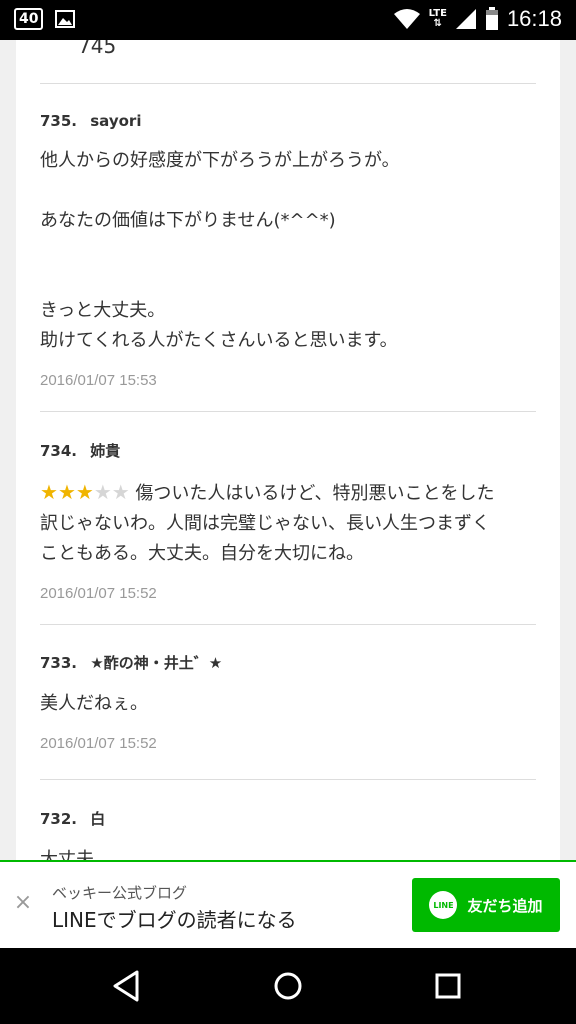 The height and width of the screenshot is (1024, 576). What do you see at coordinates (188, 220) in the screenshot?
I see `comment-line: あなたの価値は下がりません(*^^*)` at bounding box center [188, 220].